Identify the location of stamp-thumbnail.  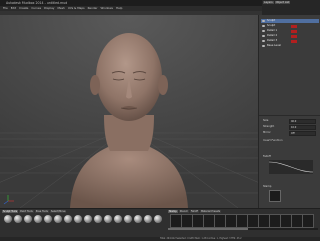
(308, 221).